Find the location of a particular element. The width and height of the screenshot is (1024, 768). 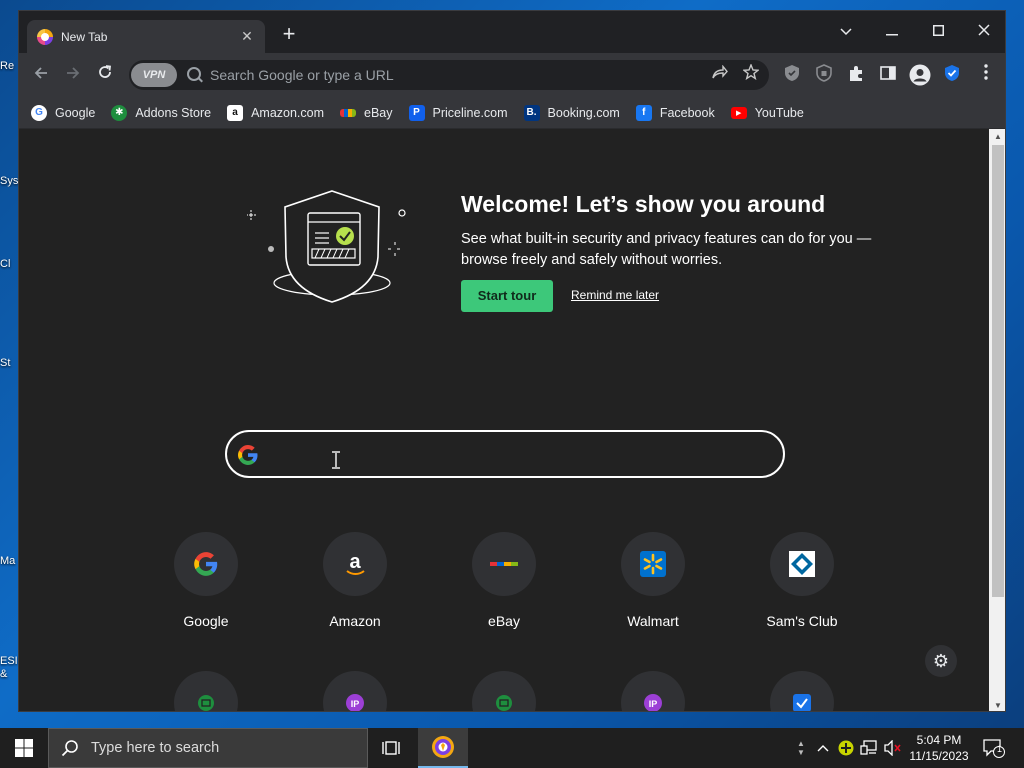

desktop-icon-label: Ma is located at coordinates (9, 561).